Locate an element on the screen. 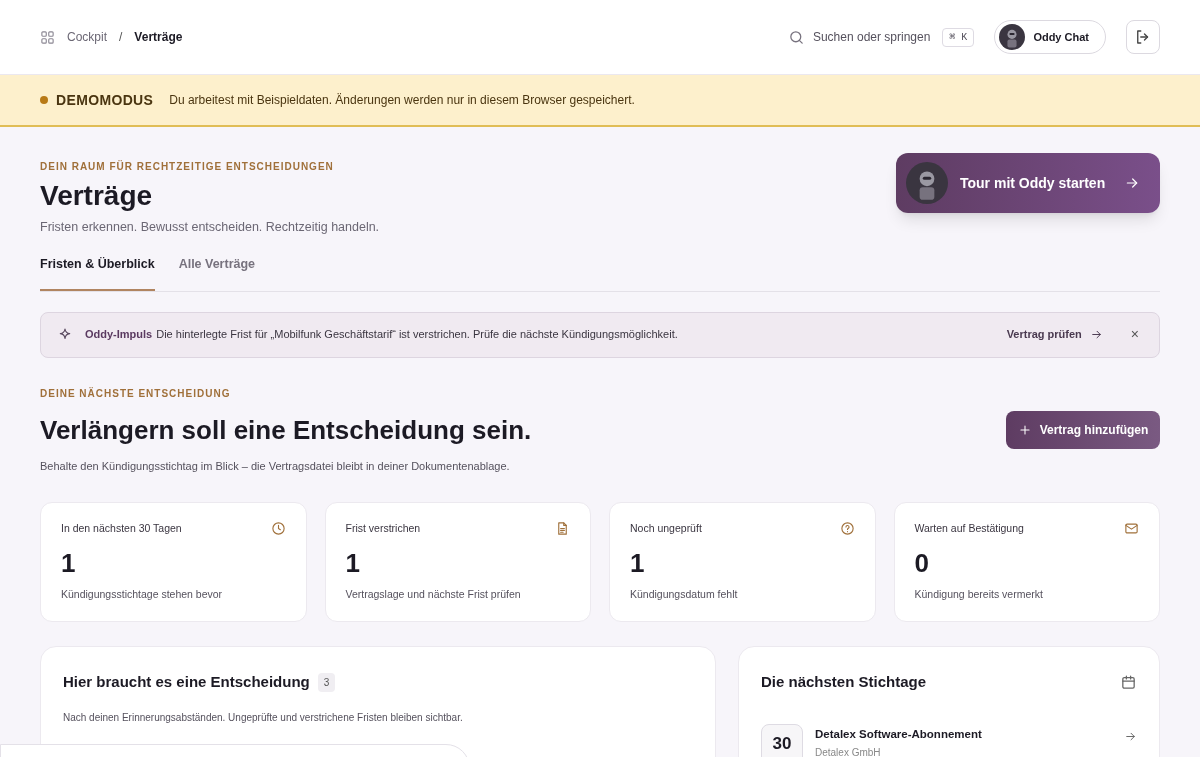 Image resolution: width=1200 pixels, height=757 pixels. search-field: Suchen oder springen ⌘ K is located at coordinates (881, 37).